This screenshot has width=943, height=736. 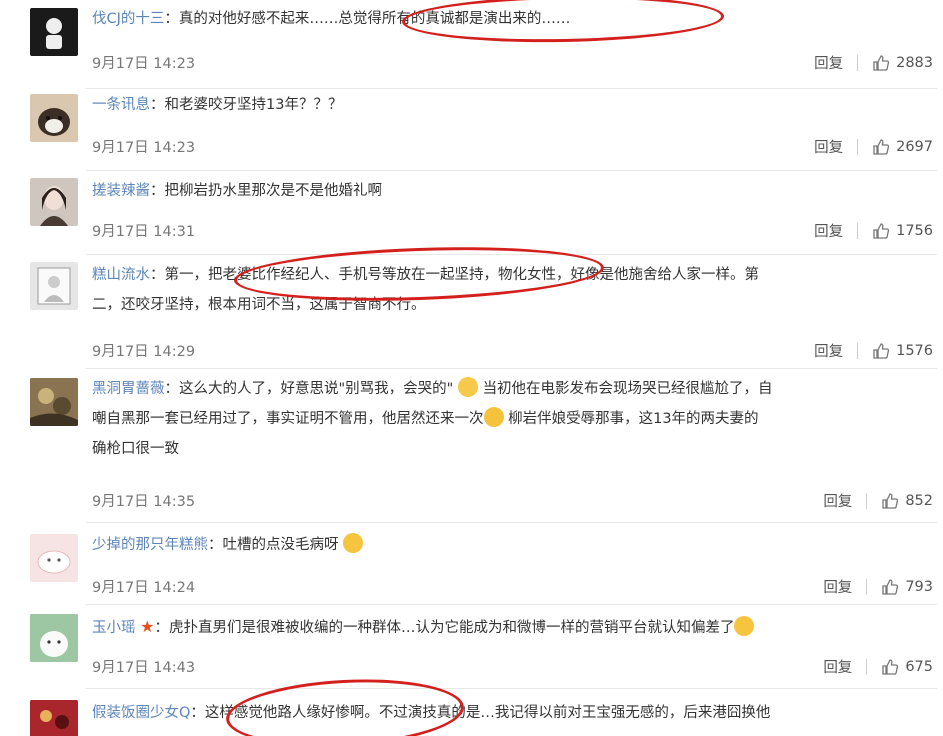 What do you see at coordinates (451, 628) in the screenshot?
I see `comment-body: 虎扑直男们是很难被收编的一种群体…认为它能成为和微博一样的营销平台就认知偏差了` at bounding box center [451, 628].